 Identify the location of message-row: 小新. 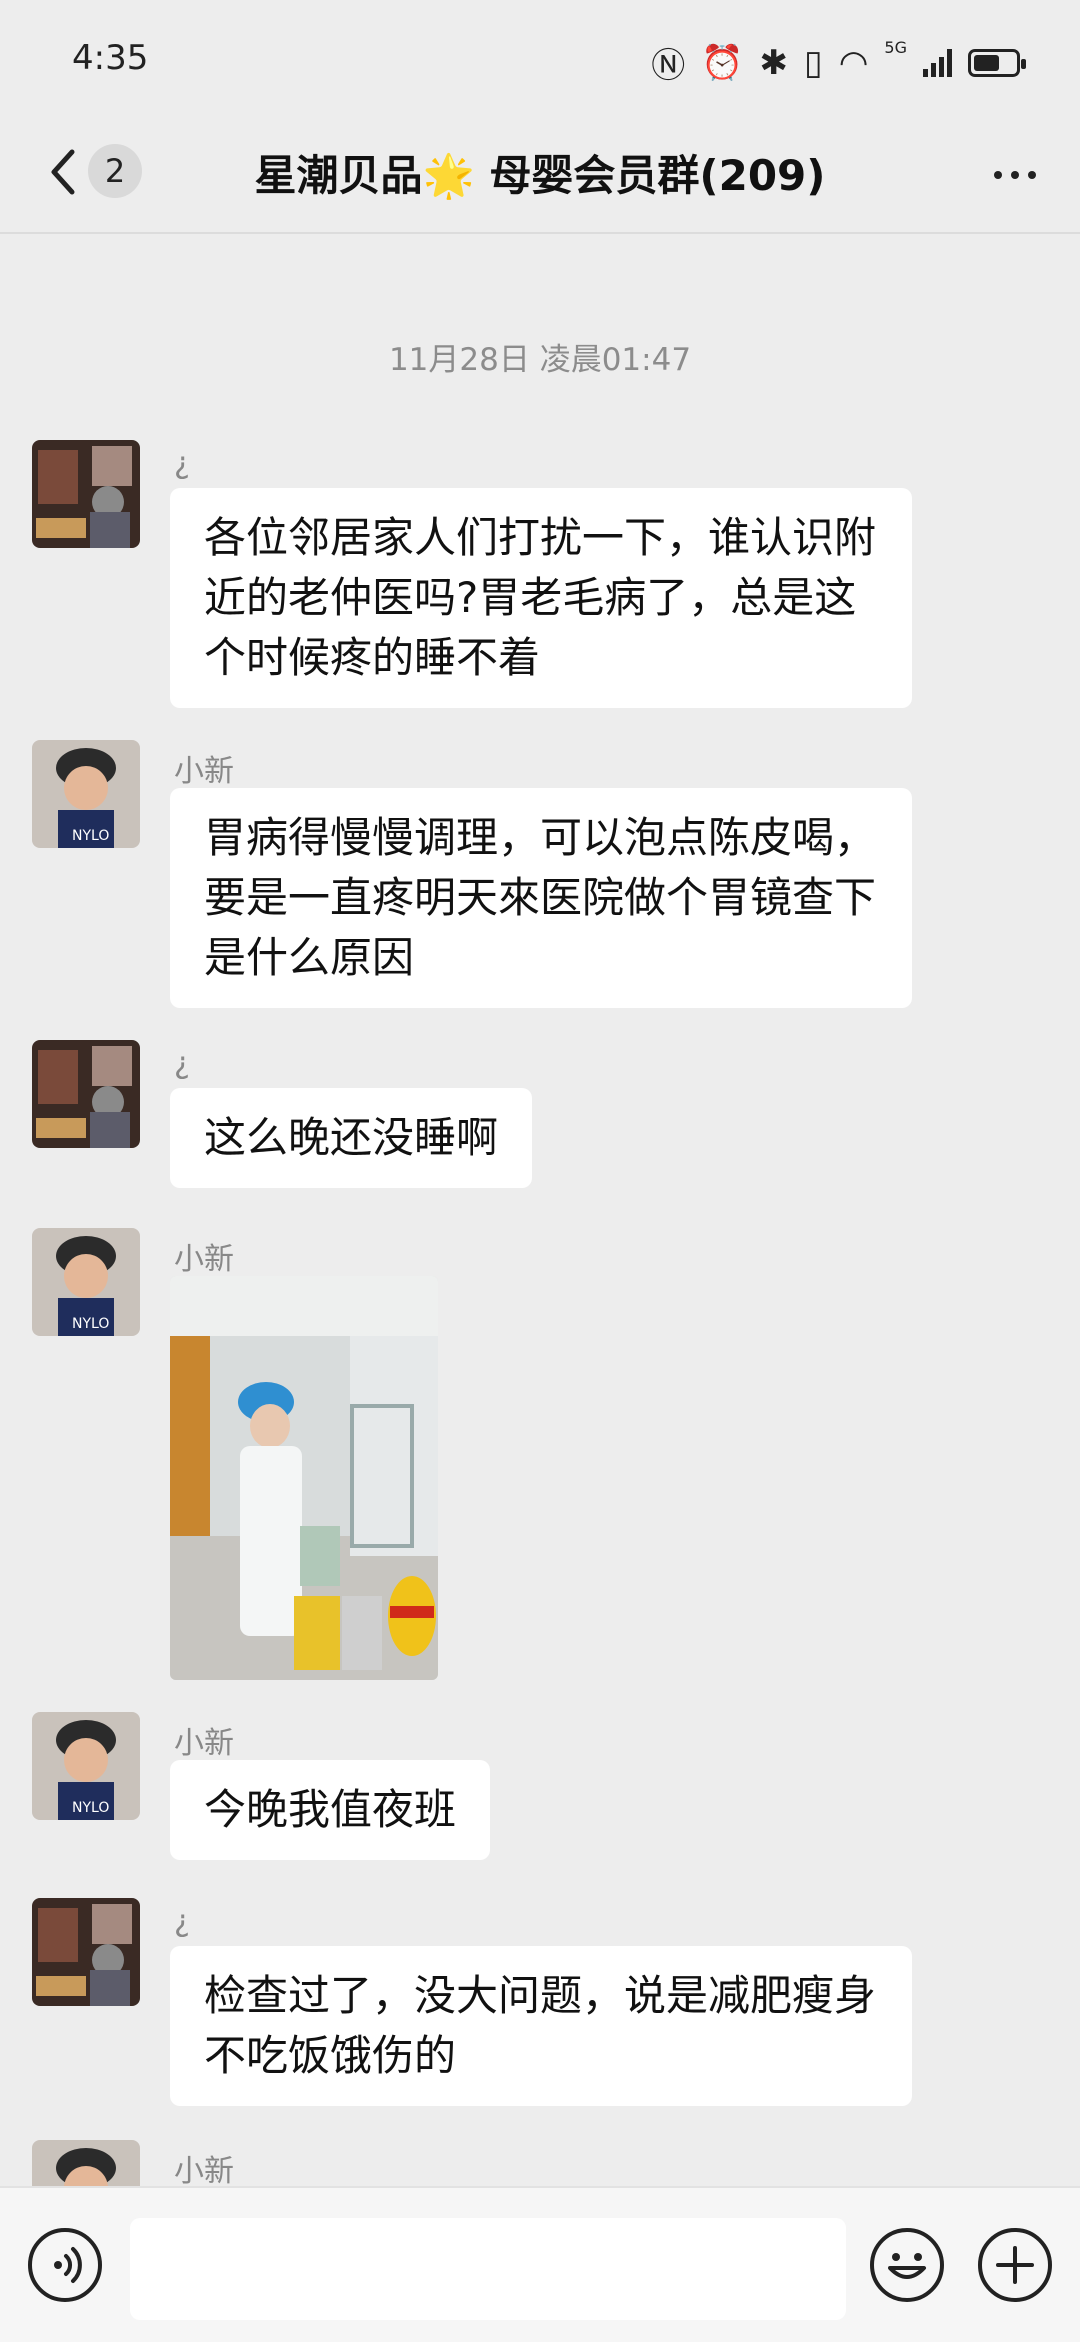
(540, 2163).